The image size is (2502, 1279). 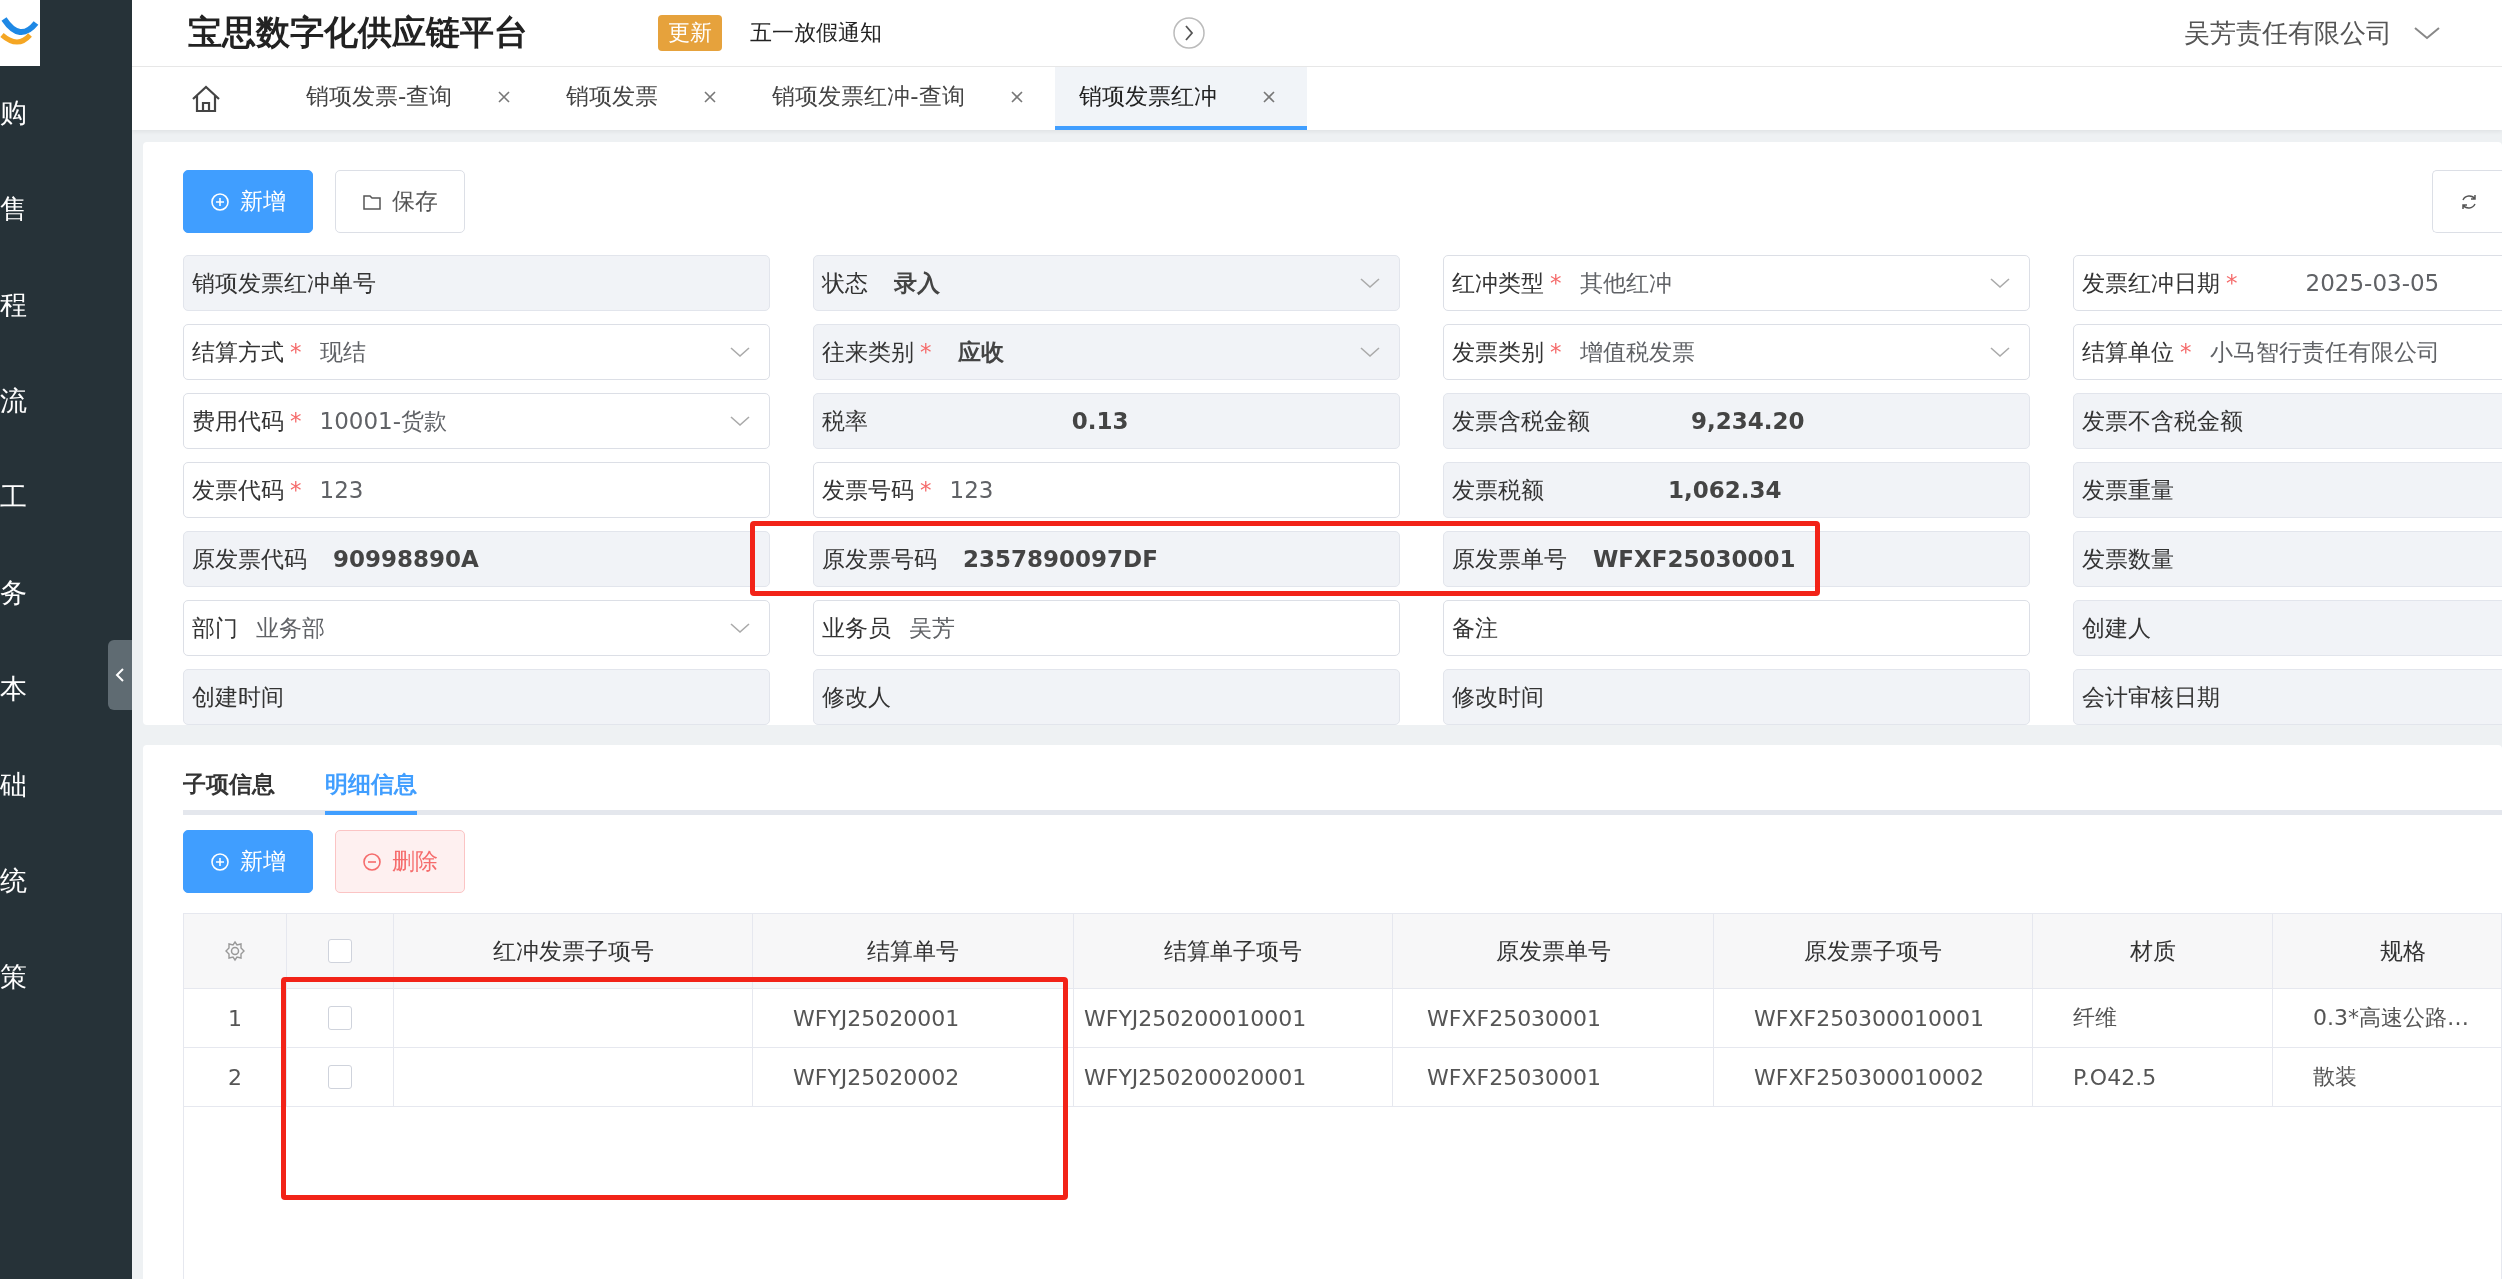 What do you see at coordinates (14, 977) in the screenshot?
I see `sidebar-item: 策` at bounding box center [14, 977].